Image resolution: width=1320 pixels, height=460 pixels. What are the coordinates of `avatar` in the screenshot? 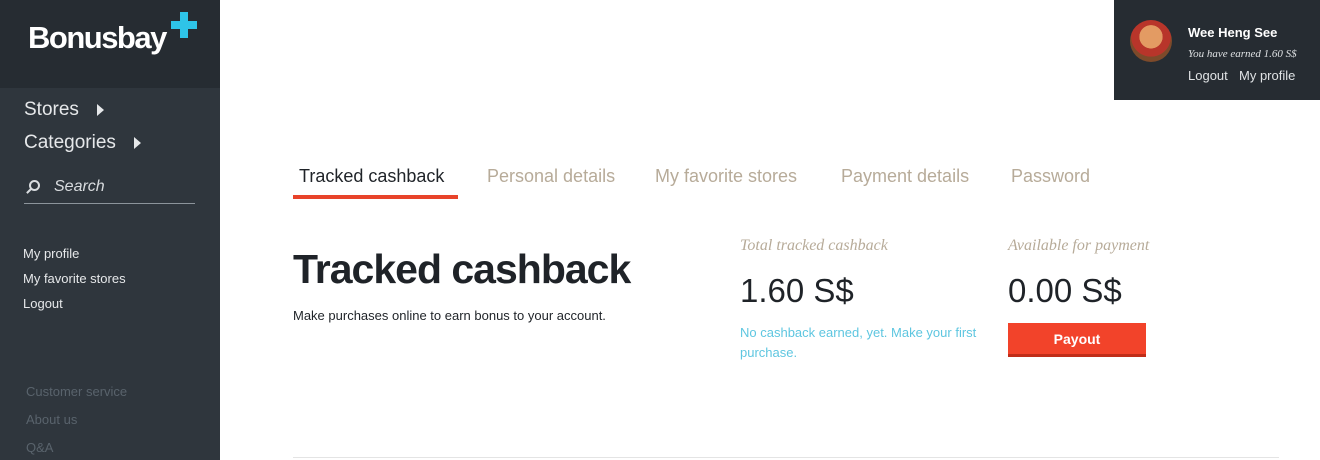 It's located at (1151, 41).